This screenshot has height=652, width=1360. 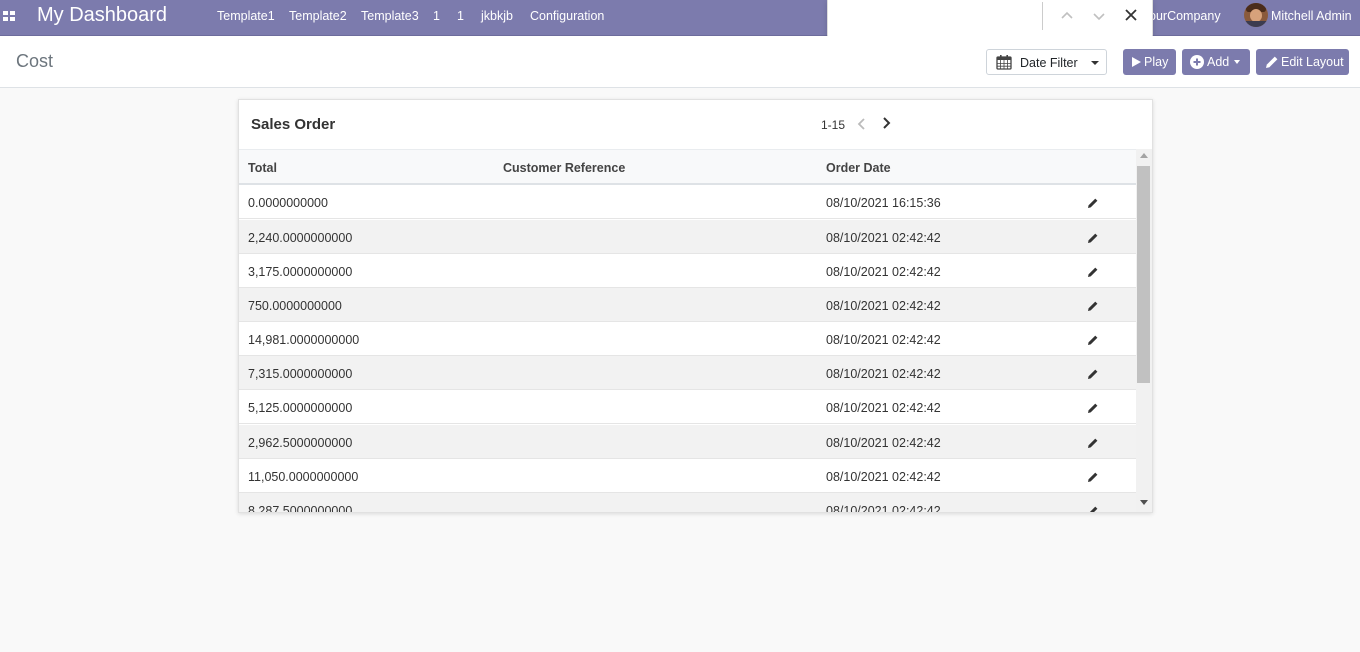 What do you see at coordinates (858, 168) in the screenshot?
I see `column-header-order-date: Order Date` at bounding box center [858, 168].